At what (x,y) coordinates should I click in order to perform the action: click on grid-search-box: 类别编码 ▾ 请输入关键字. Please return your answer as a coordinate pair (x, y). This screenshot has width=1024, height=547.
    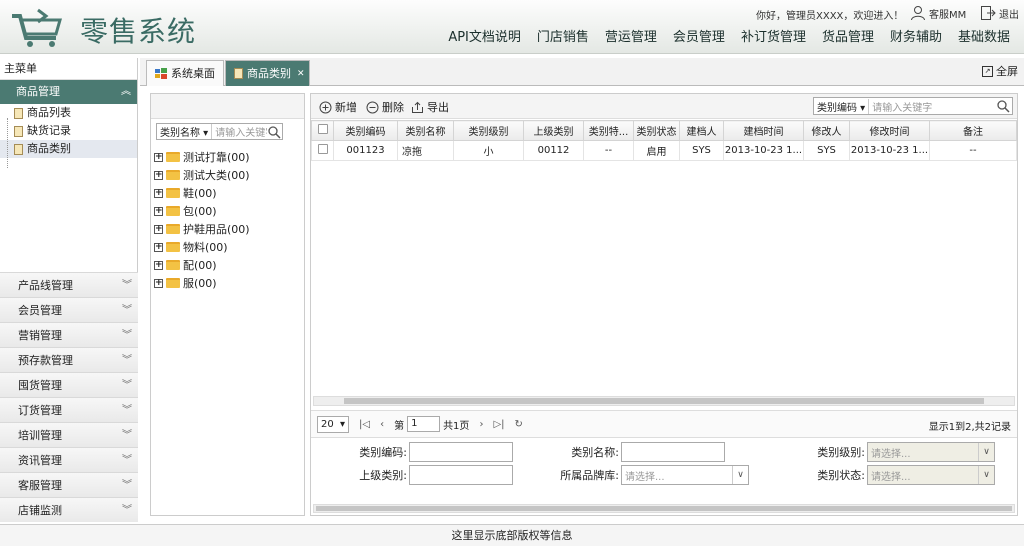
    Looking at the image, I should click on (913, 106).